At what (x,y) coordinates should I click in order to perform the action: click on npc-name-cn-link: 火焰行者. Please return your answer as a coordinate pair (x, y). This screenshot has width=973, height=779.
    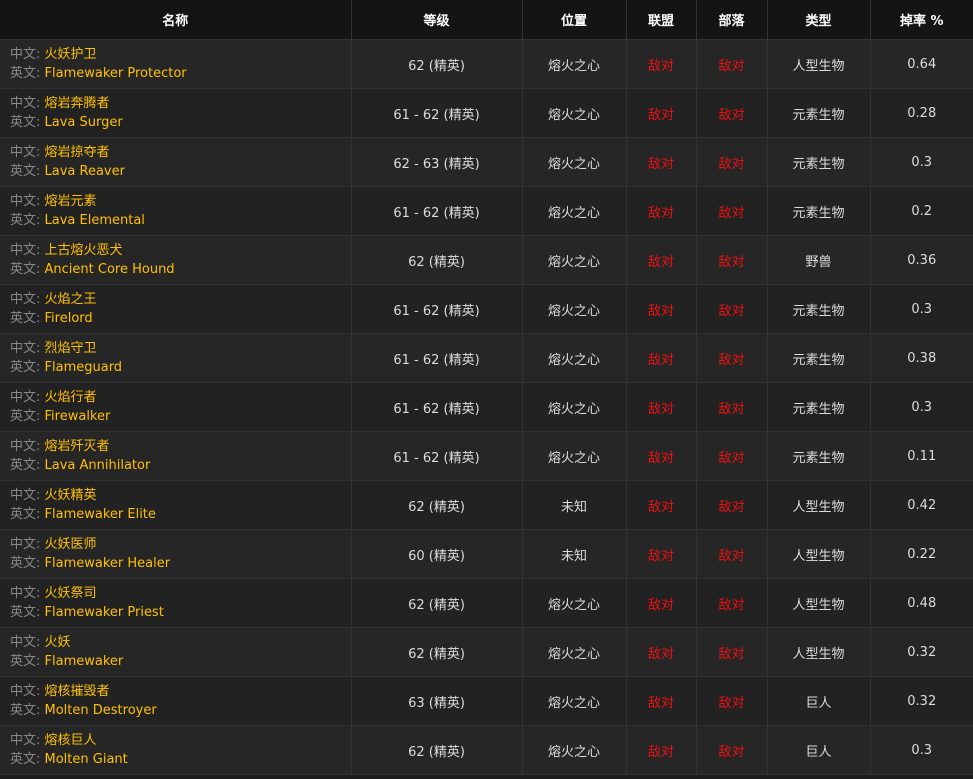
    Looking at the image, I should click on (71, 397).